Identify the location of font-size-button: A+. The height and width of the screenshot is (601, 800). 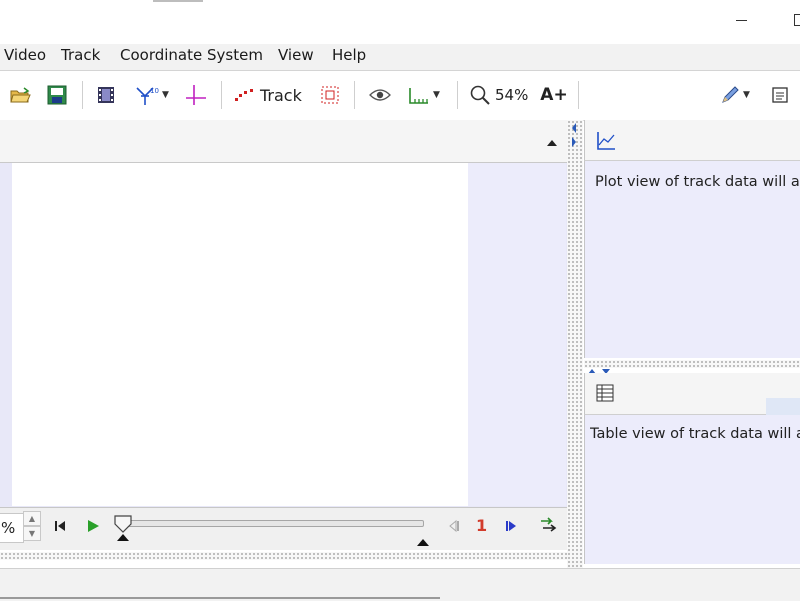
(554, 95).